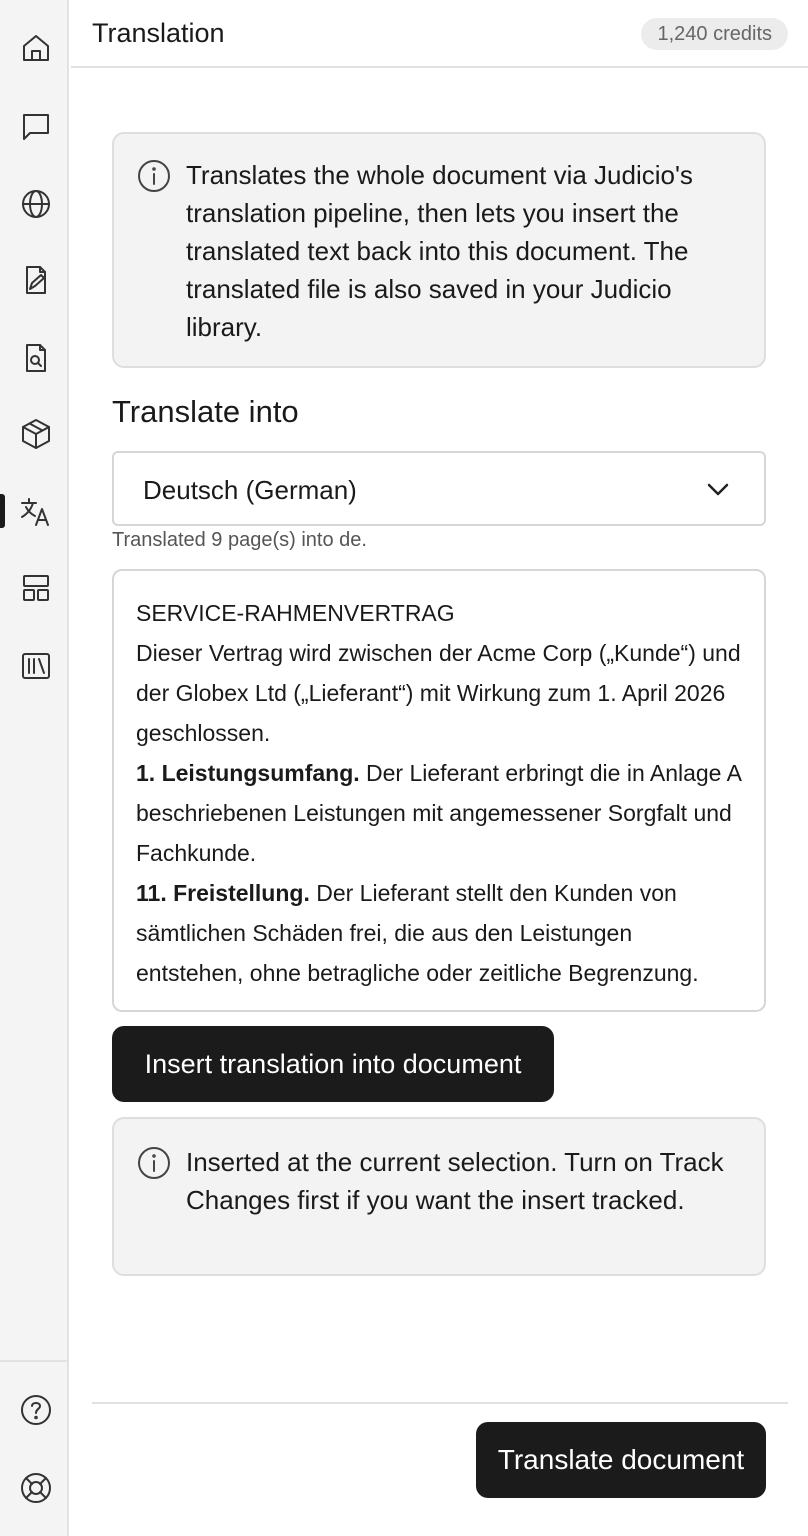 The height and width of the screenshot is (1536, 808). Describe the element at coordinates (34, 1361) in the screenshot. I see `sidebar-divider` at that location.